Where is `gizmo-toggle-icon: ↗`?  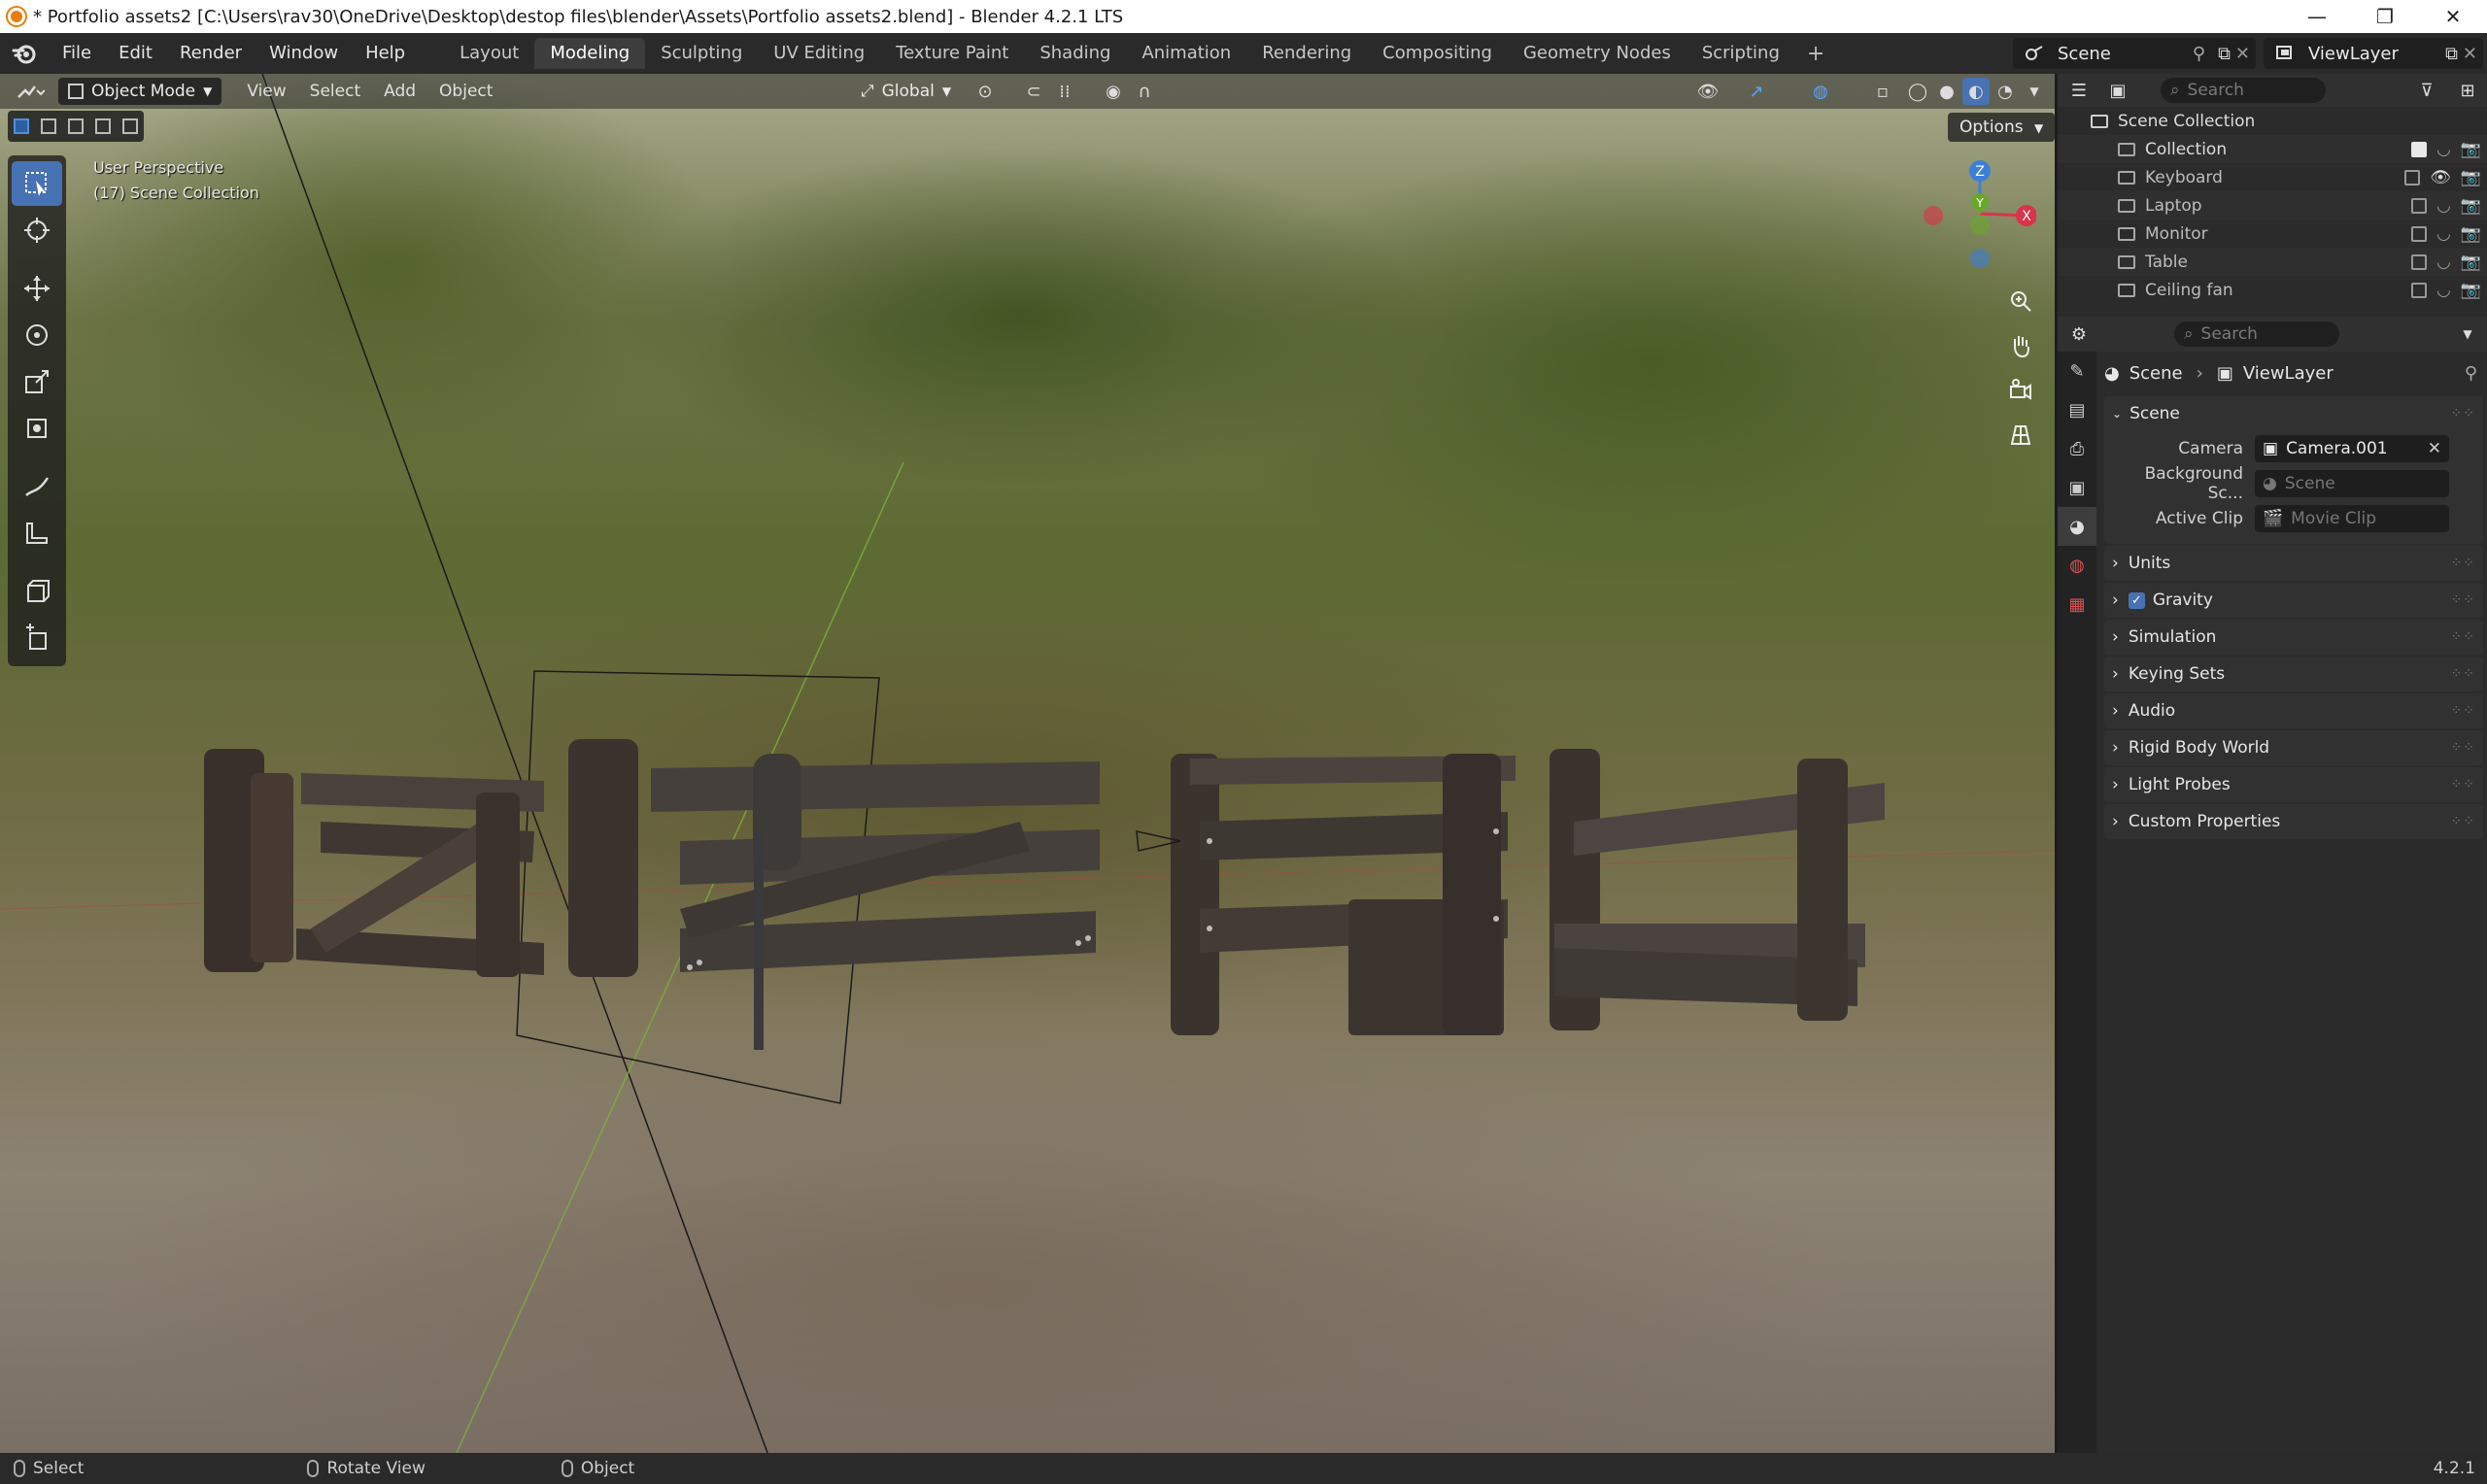 gizmo-toggle-icon: ↗ is located at coordinates (1756, 92).